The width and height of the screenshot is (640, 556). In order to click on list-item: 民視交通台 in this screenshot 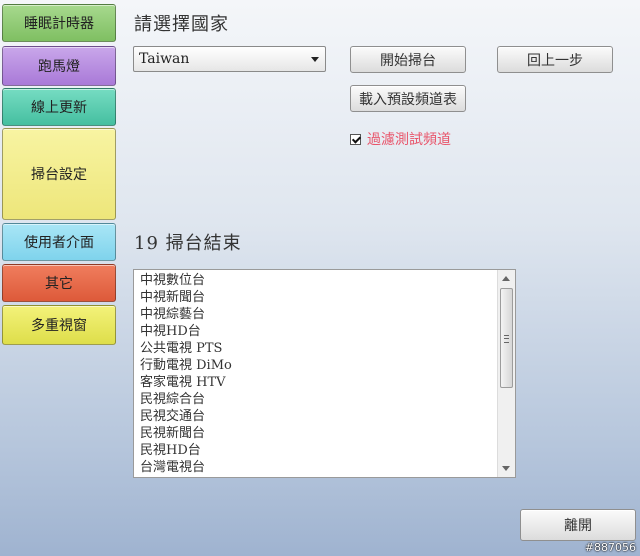, I will do `click(316, 416)`.